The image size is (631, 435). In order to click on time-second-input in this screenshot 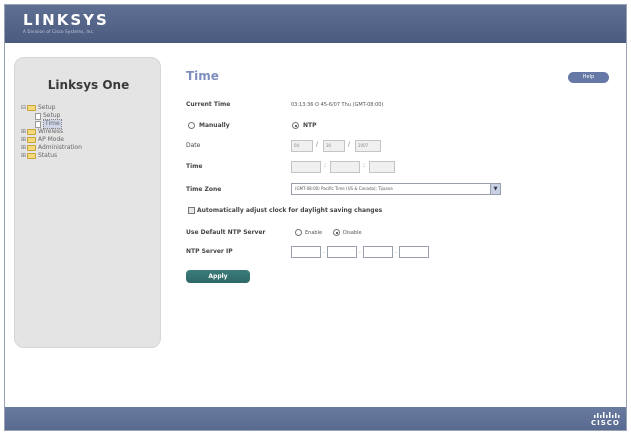, I will do `click(382, 167)`.